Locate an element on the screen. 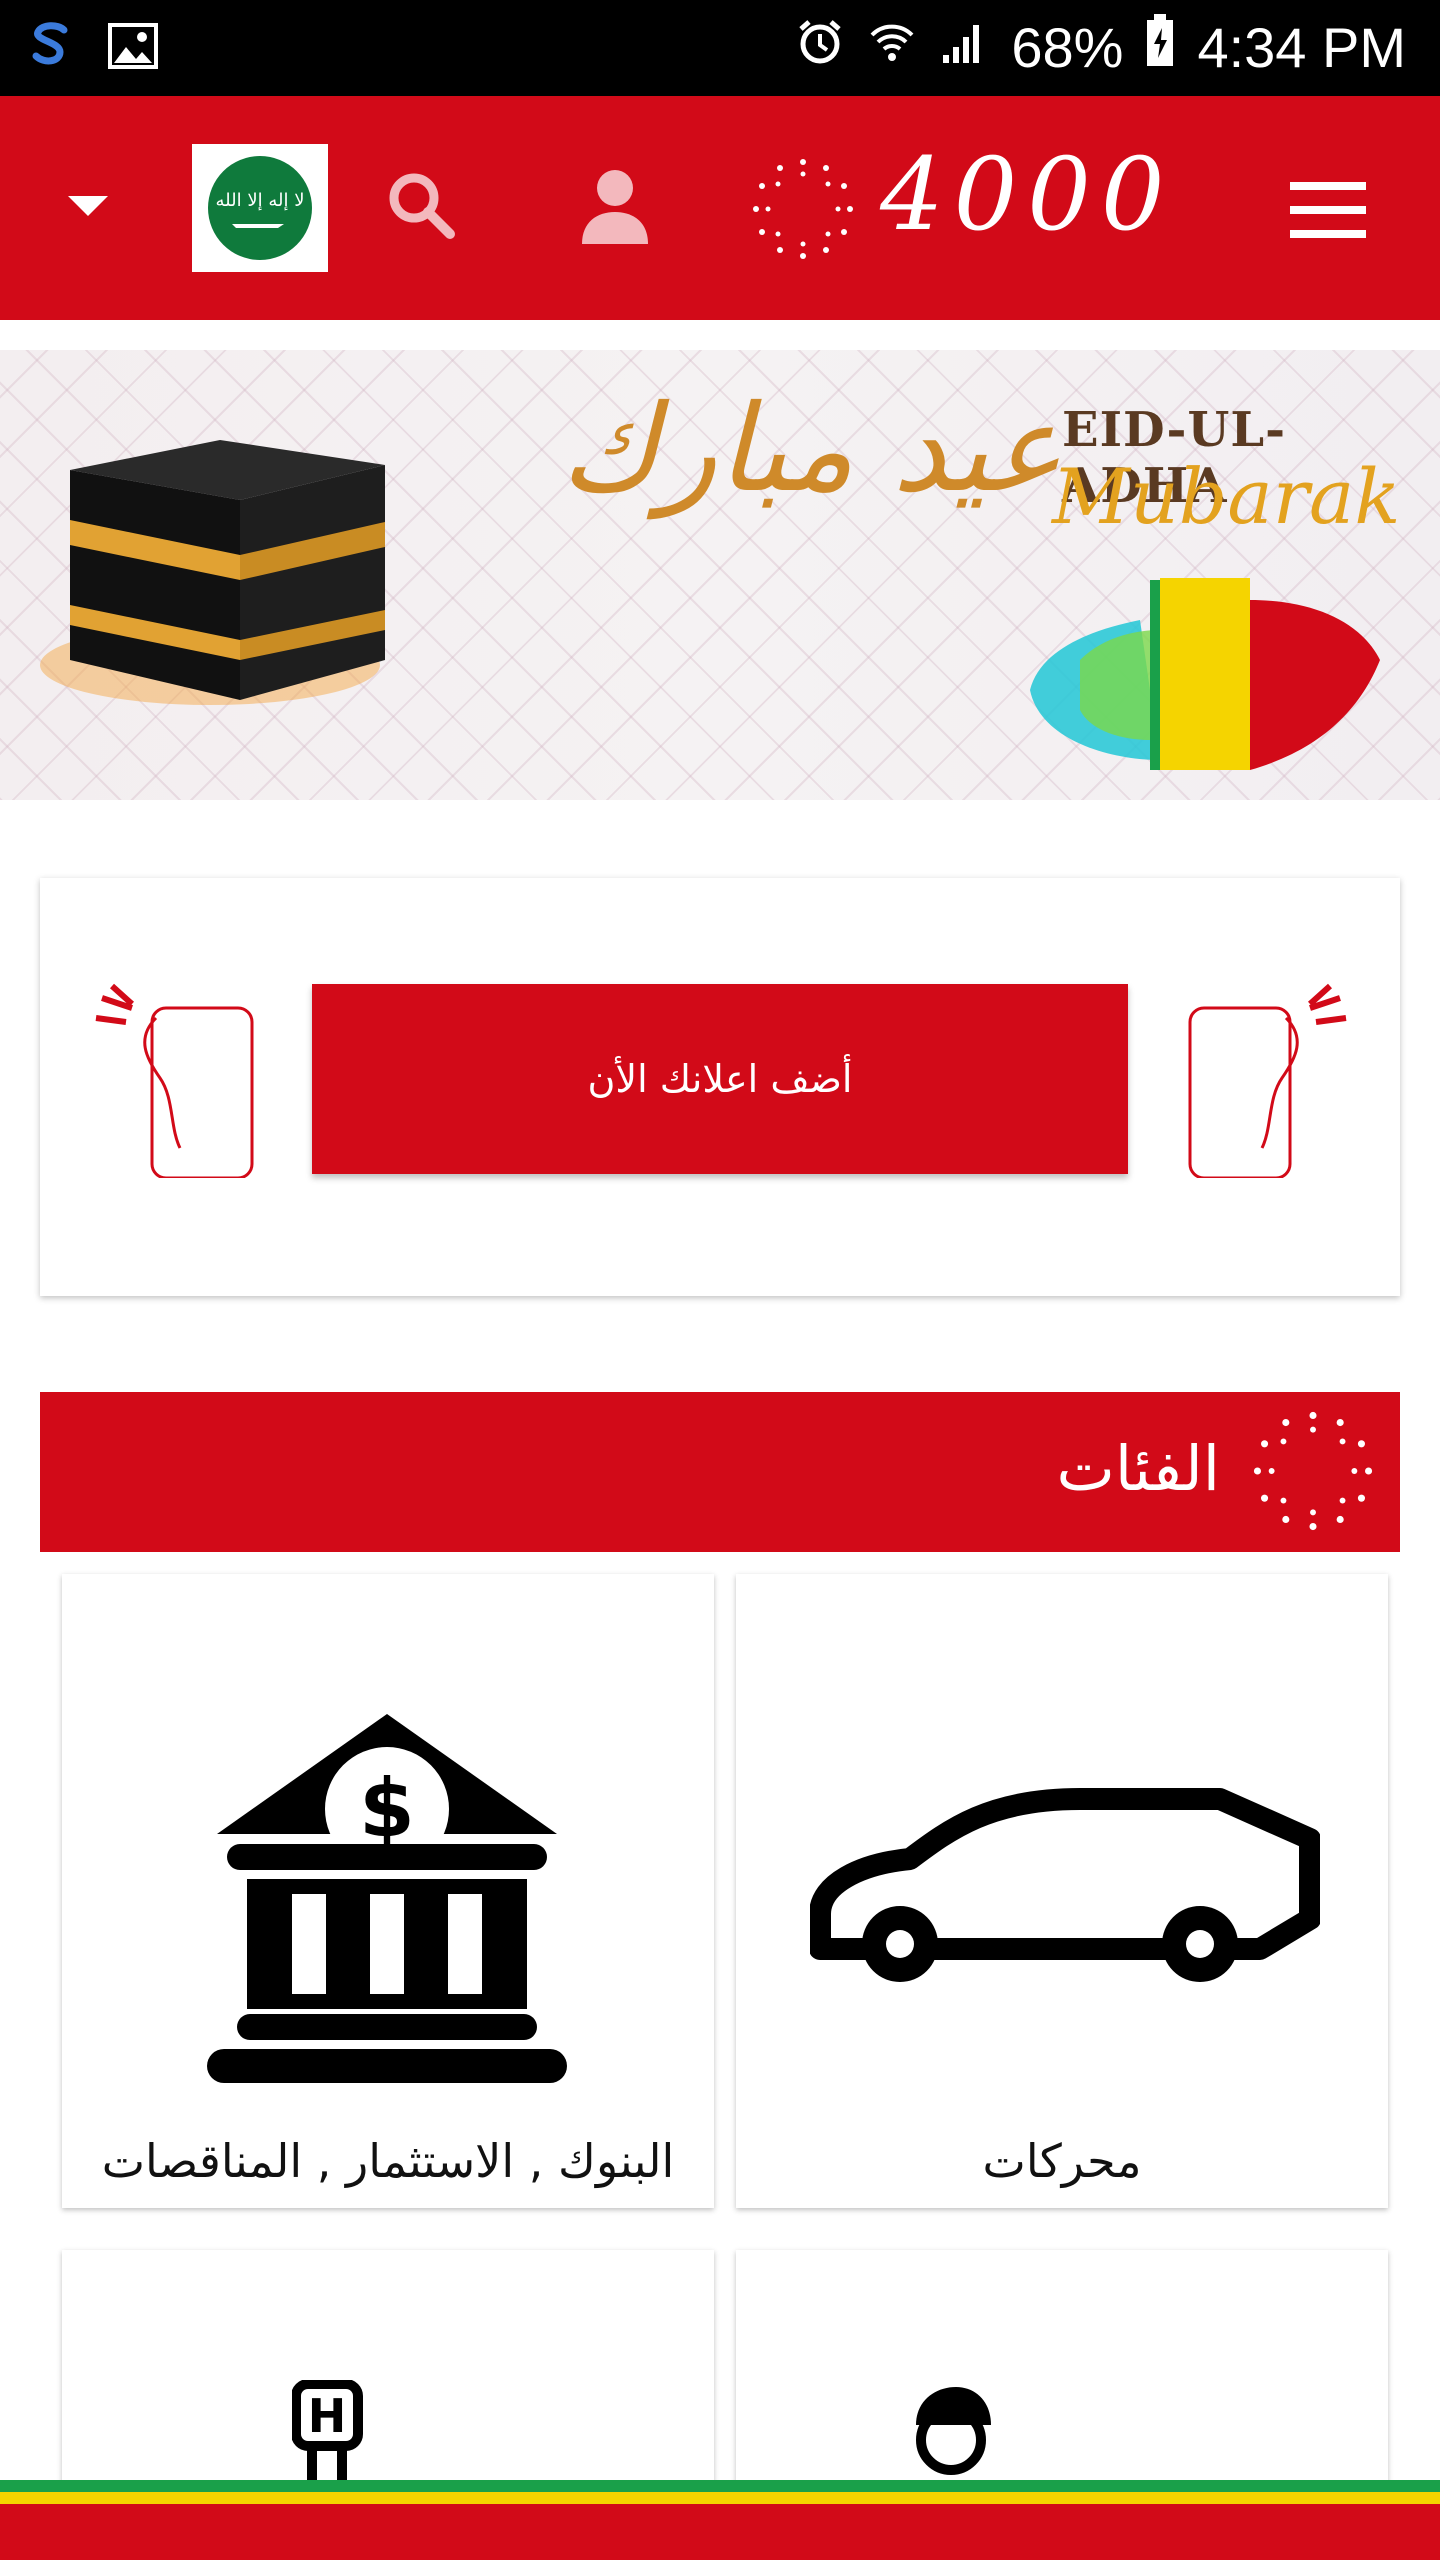 The image size is (1440, 2560). battery-icon is located at coordinates (1160, 47).